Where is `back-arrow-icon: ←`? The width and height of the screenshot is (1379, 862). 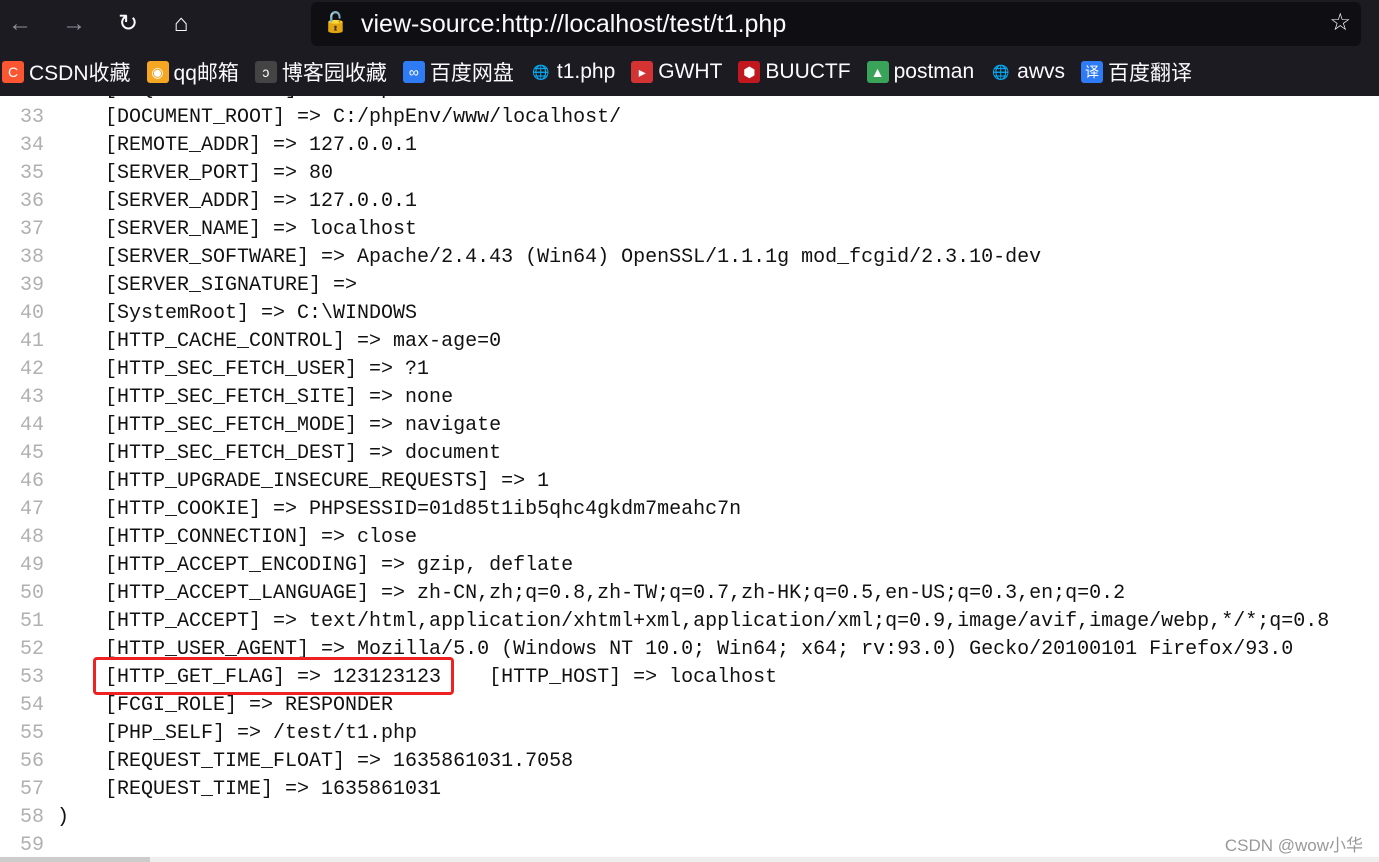
back-arrow-icon: ← is located at coordinates (20, 24).